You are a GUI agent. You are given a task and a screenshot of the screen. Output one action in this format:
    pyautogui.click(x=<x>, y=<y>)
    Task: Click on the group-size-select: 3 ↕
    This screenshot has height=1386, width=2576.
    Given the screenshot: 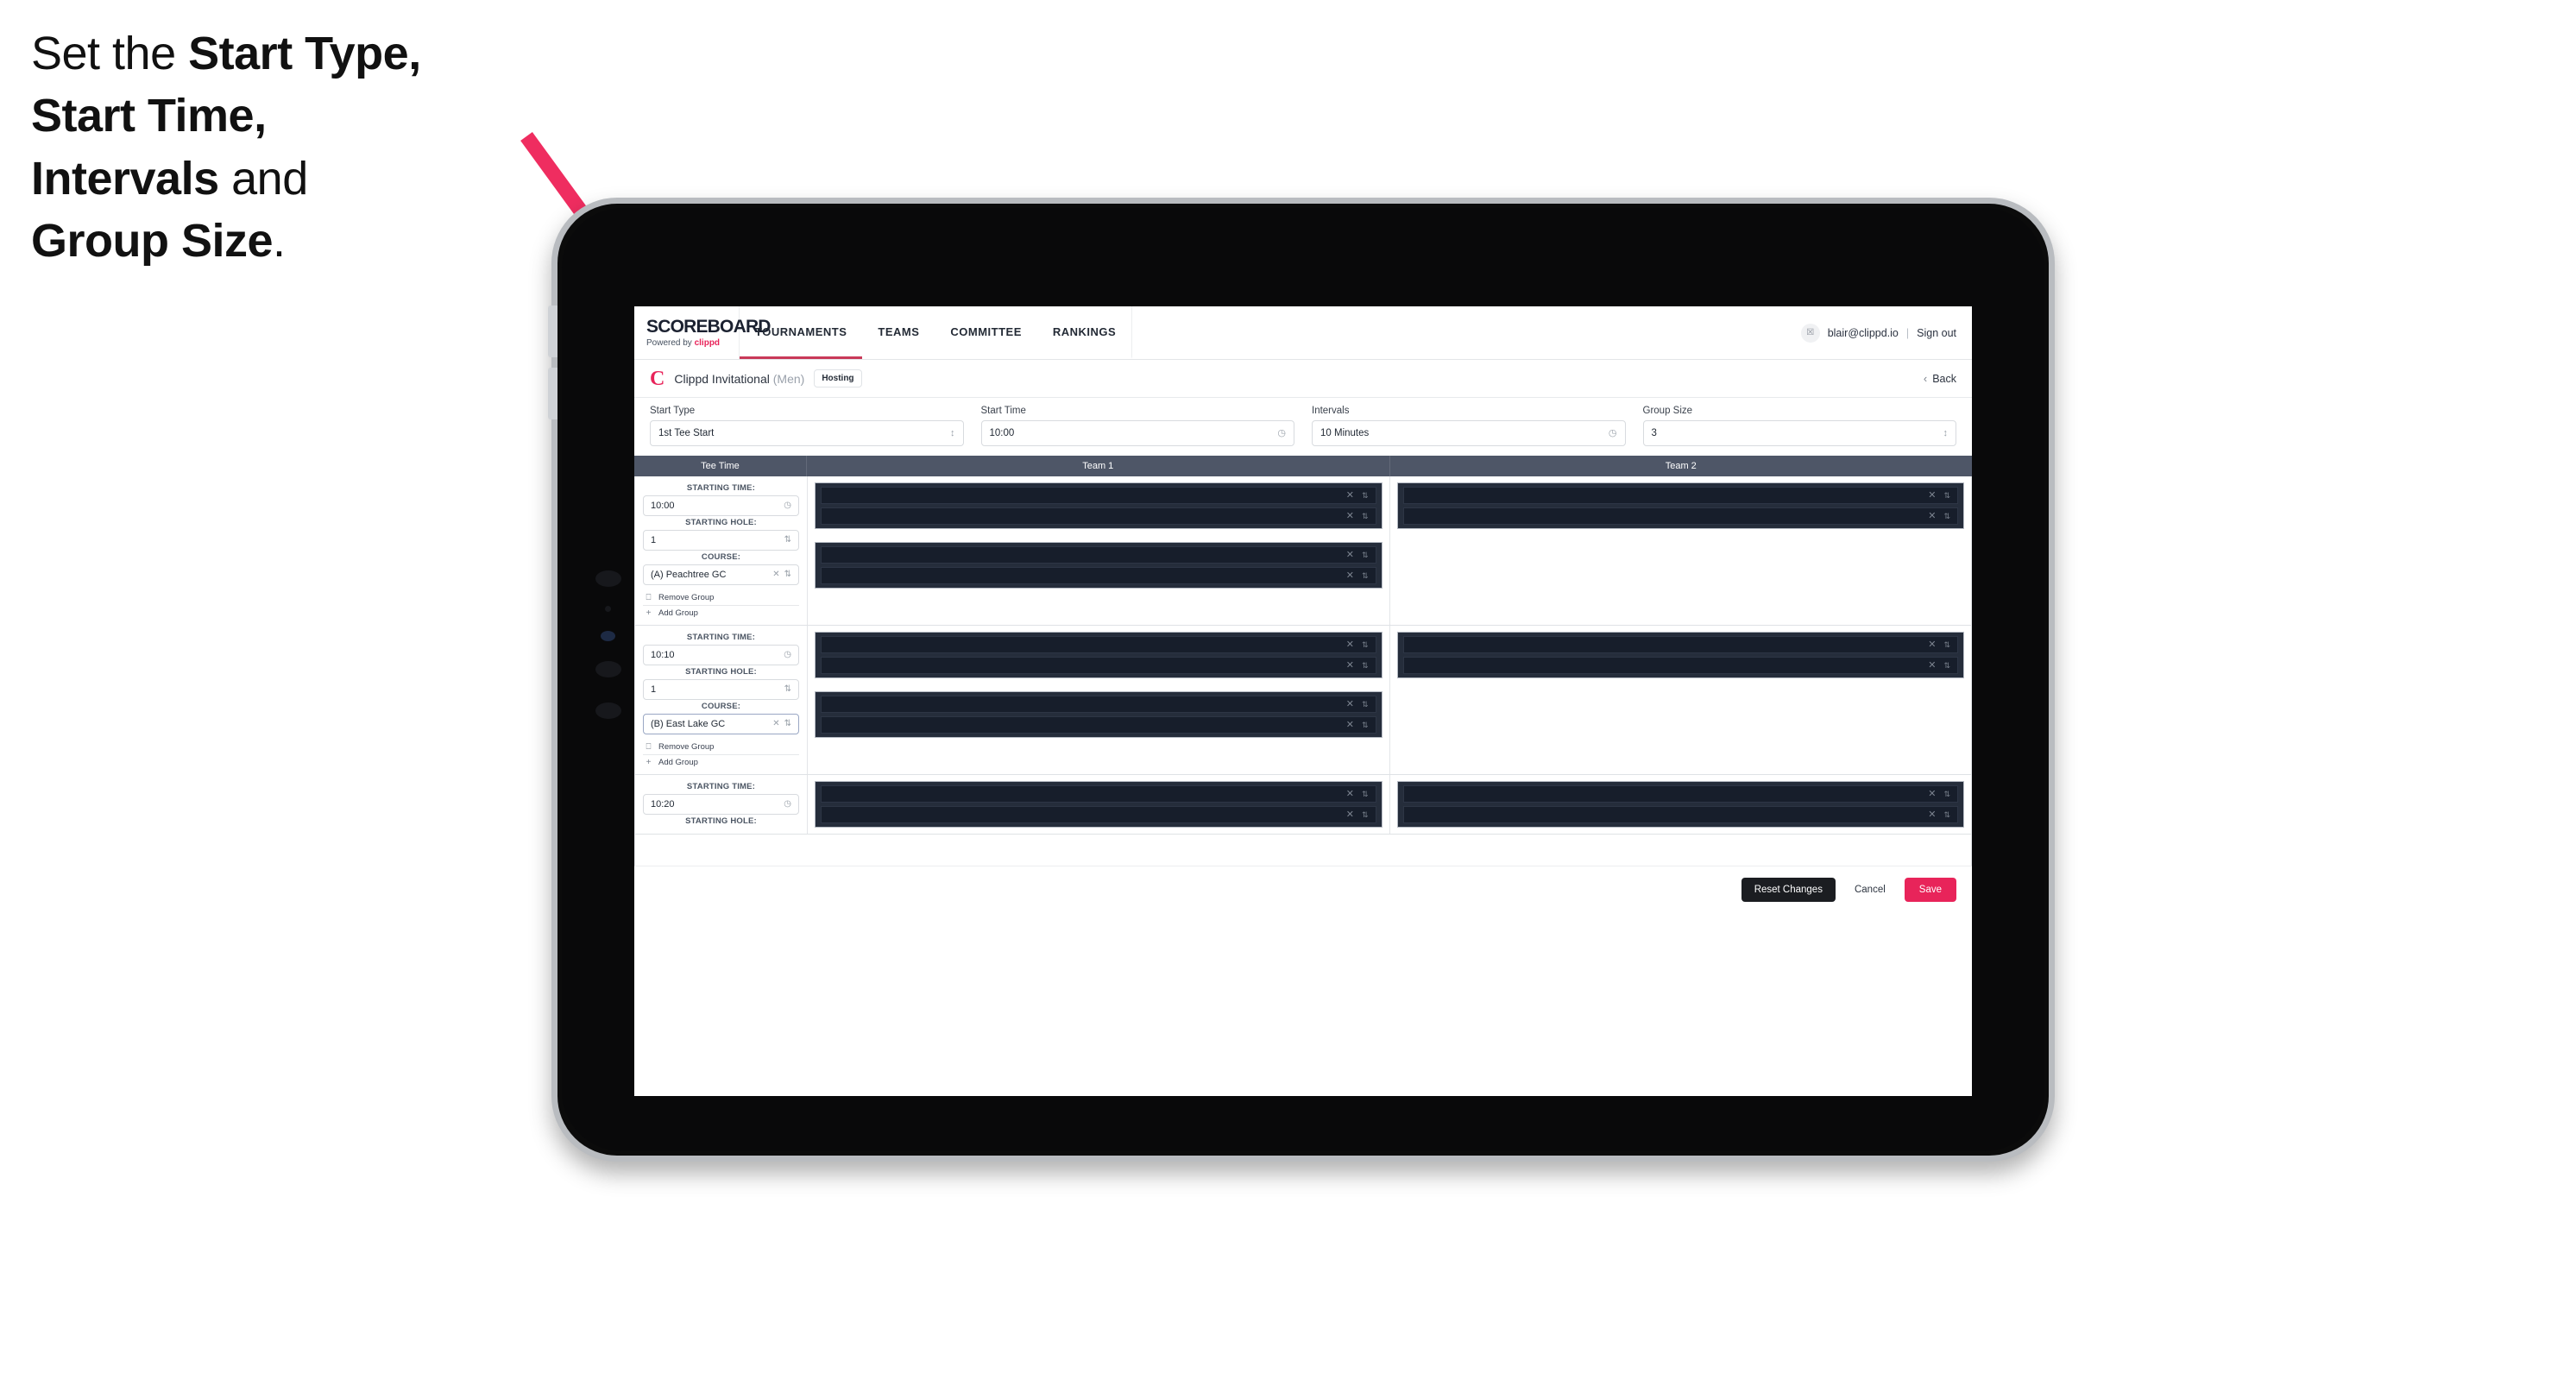 What is the action you would take?
    pyautogui.click(x=1799, y=433)
    